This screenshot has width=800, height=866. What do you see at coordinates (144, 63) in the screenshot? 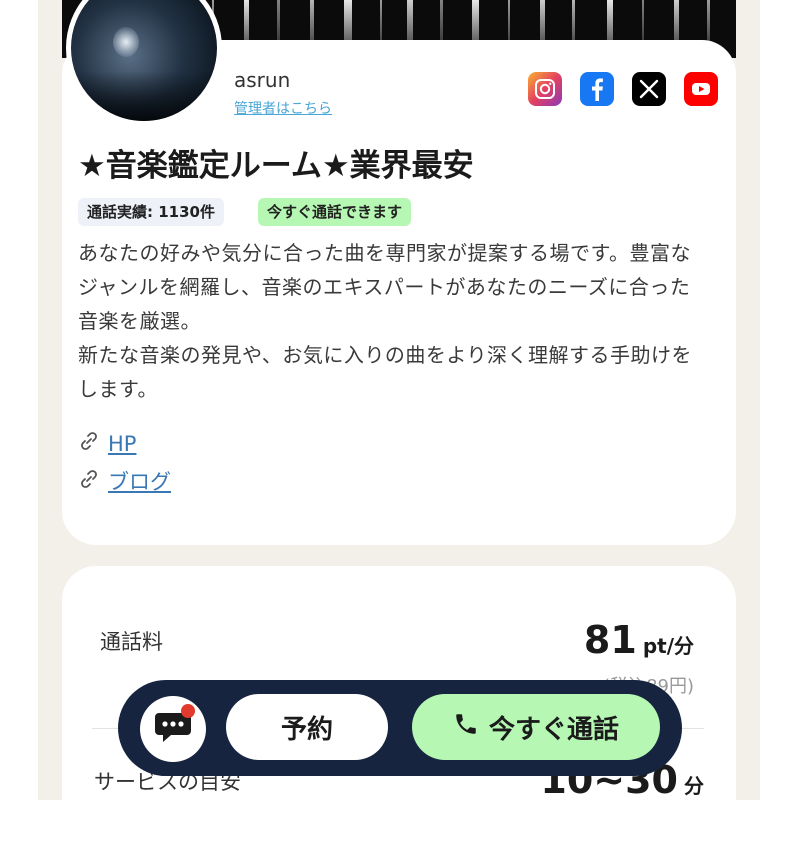
I see `profile-avatar` at bounding box center [144, 63].